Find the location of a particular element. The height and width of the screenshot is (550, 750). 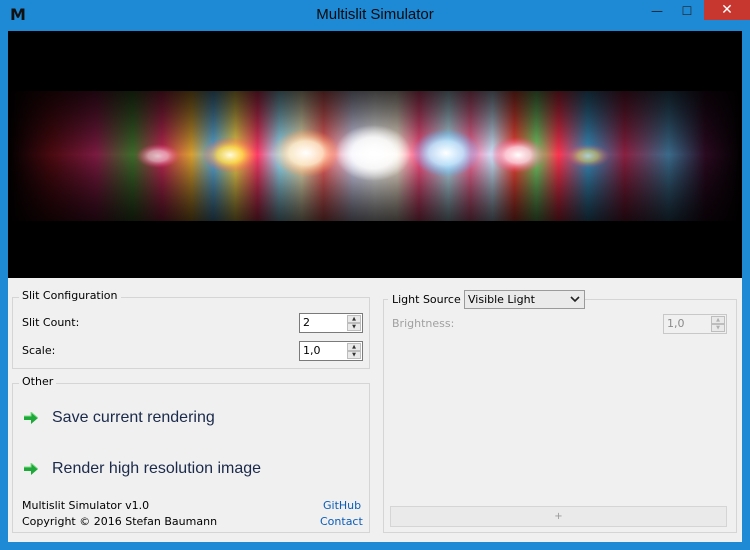

brightness-value: 1,0 is located at coordinates (676, 323).